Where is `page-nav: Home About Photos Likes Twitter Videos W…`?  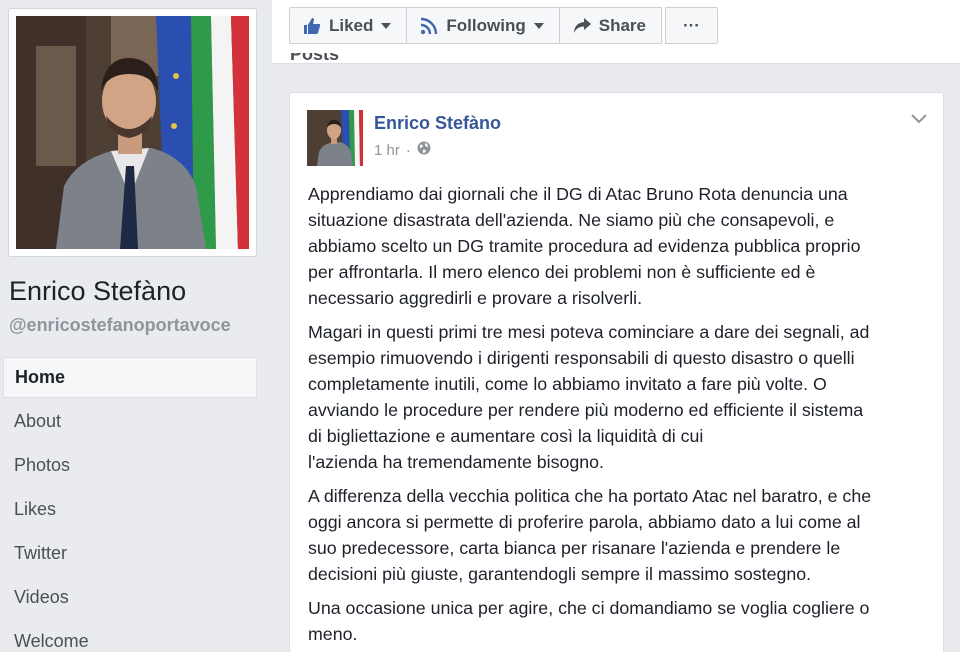
page-nav: Home About Photos Likes Twitter Videos W… is located at coordinates (130, 504).